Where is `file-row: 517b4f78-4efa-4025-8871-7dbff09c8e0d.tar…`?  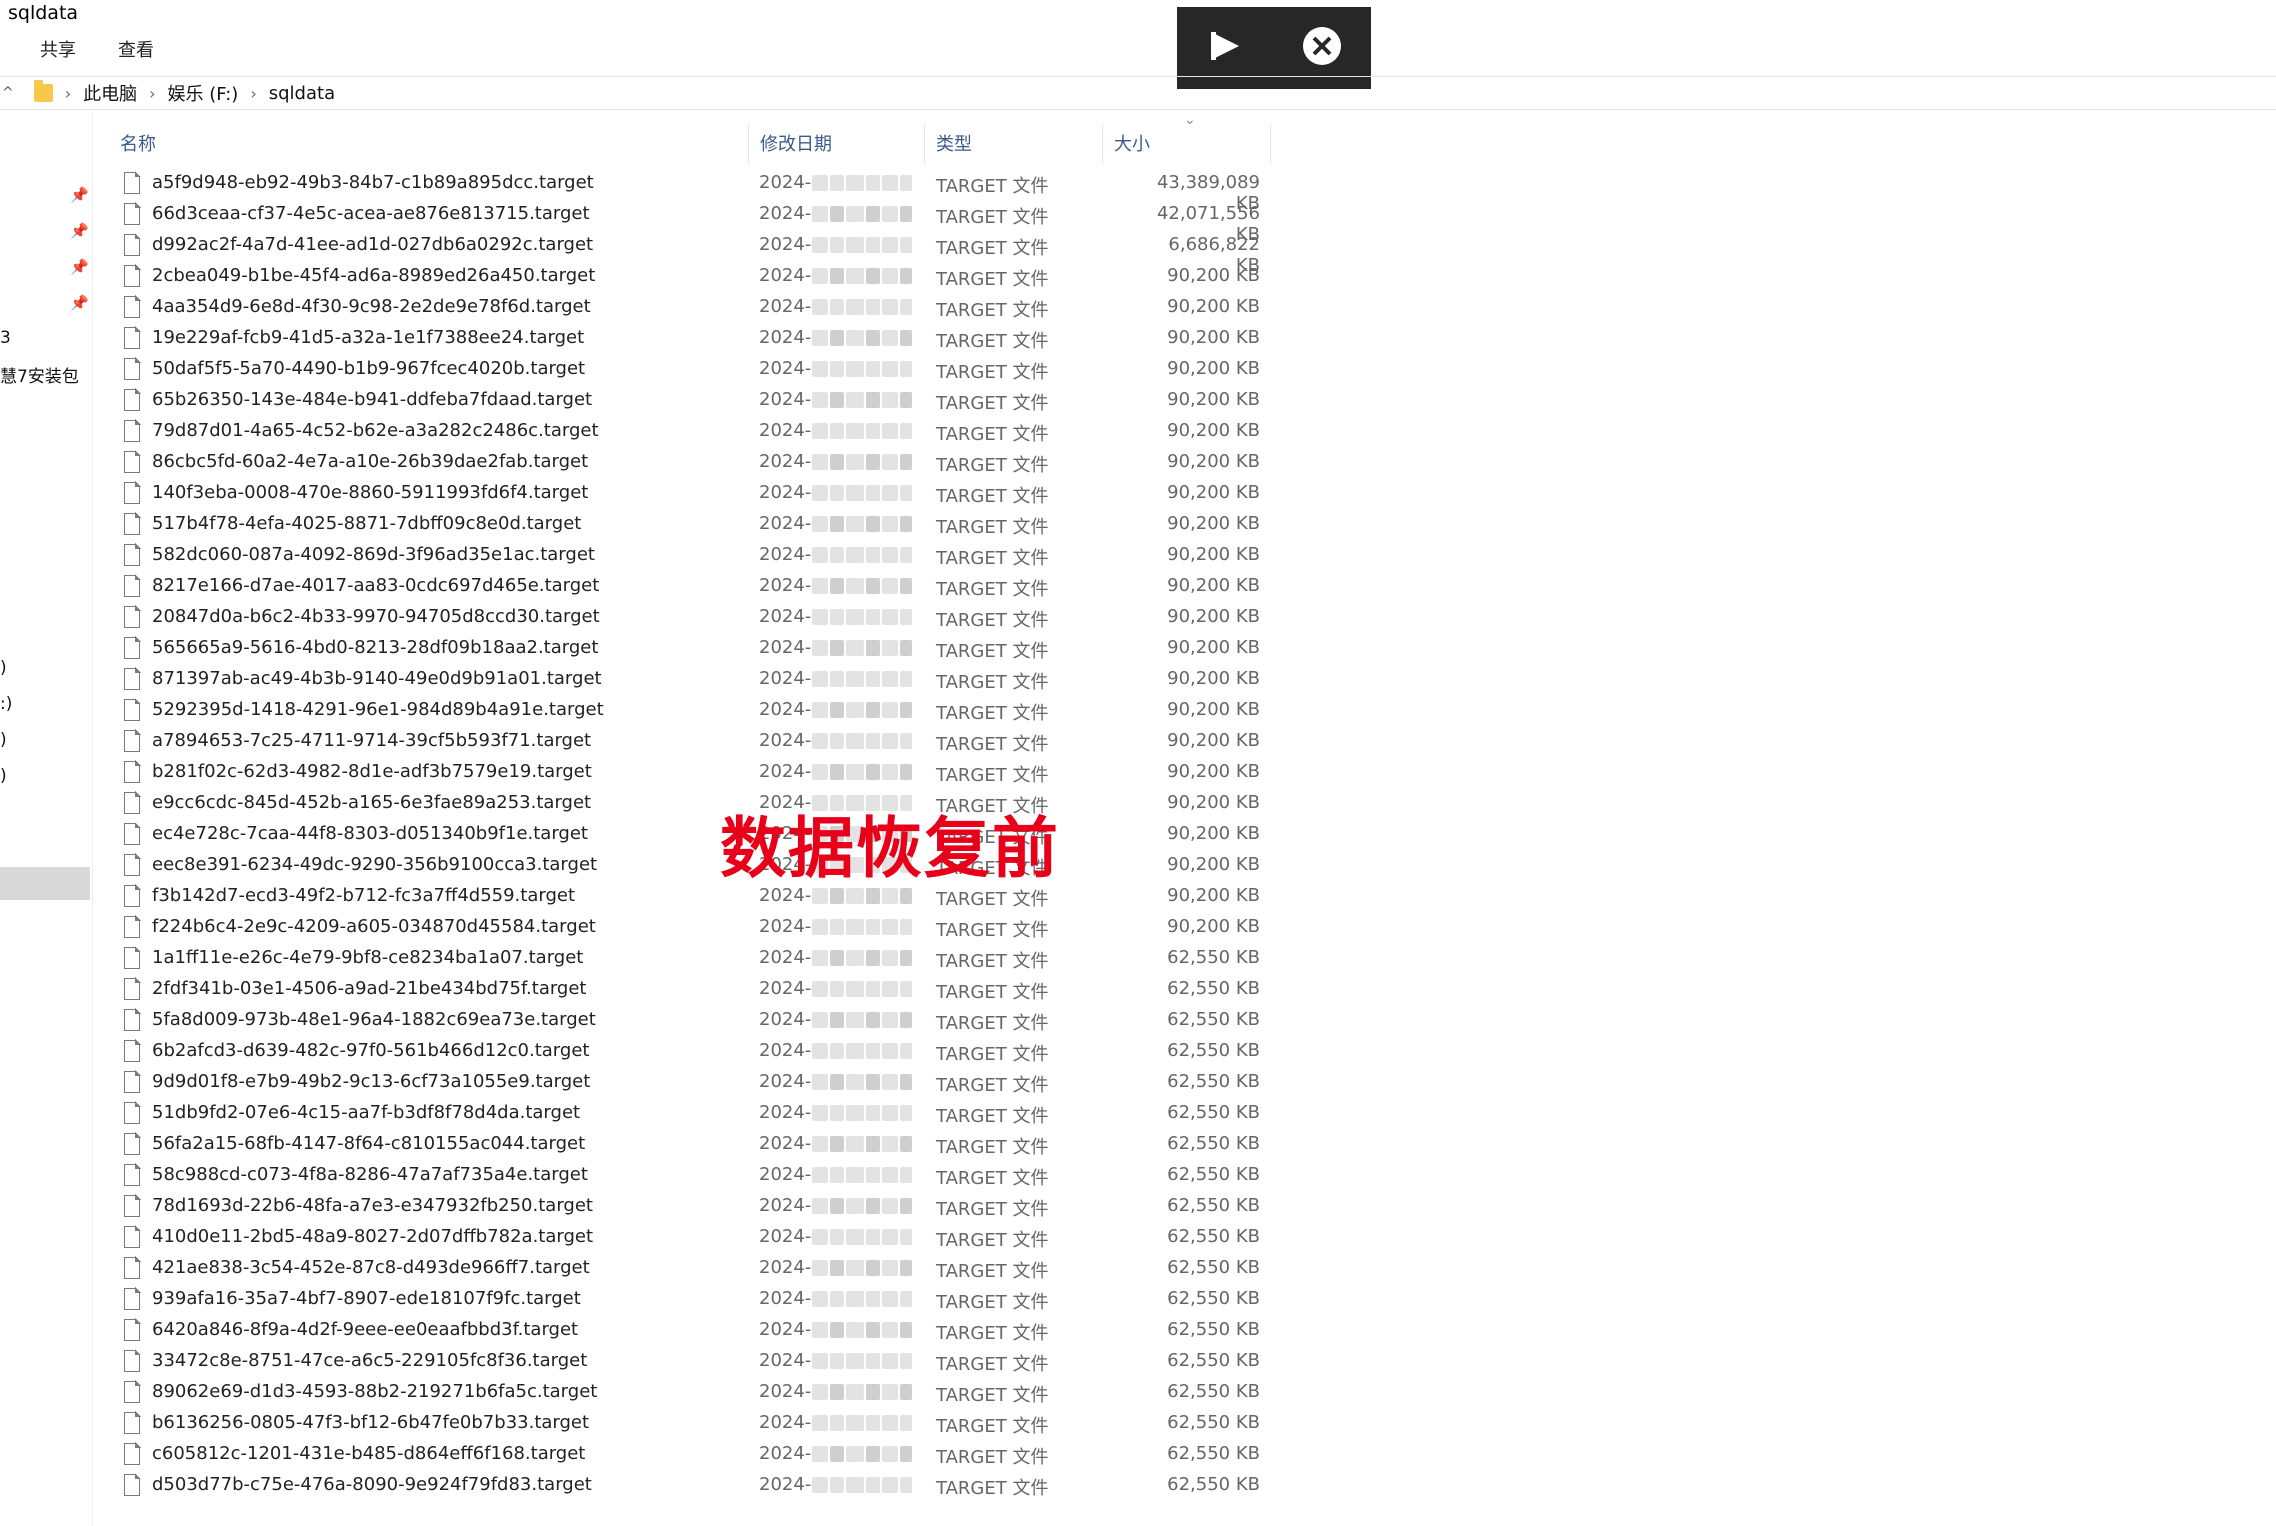 file-row: 517b4f78-4efa-4025-8871-7dbff09c8e0d.tar… is located at coordinates (702, 525).